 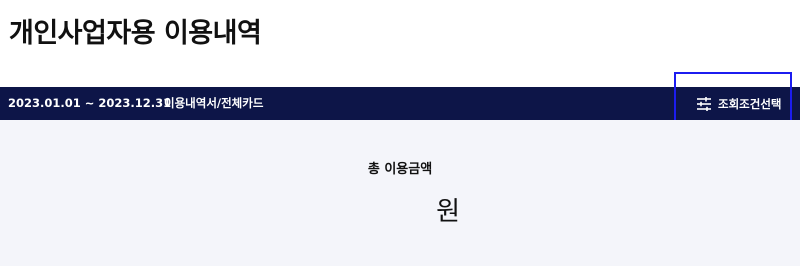 I want to click on total-amount: 원, so click(x=405, y=212).